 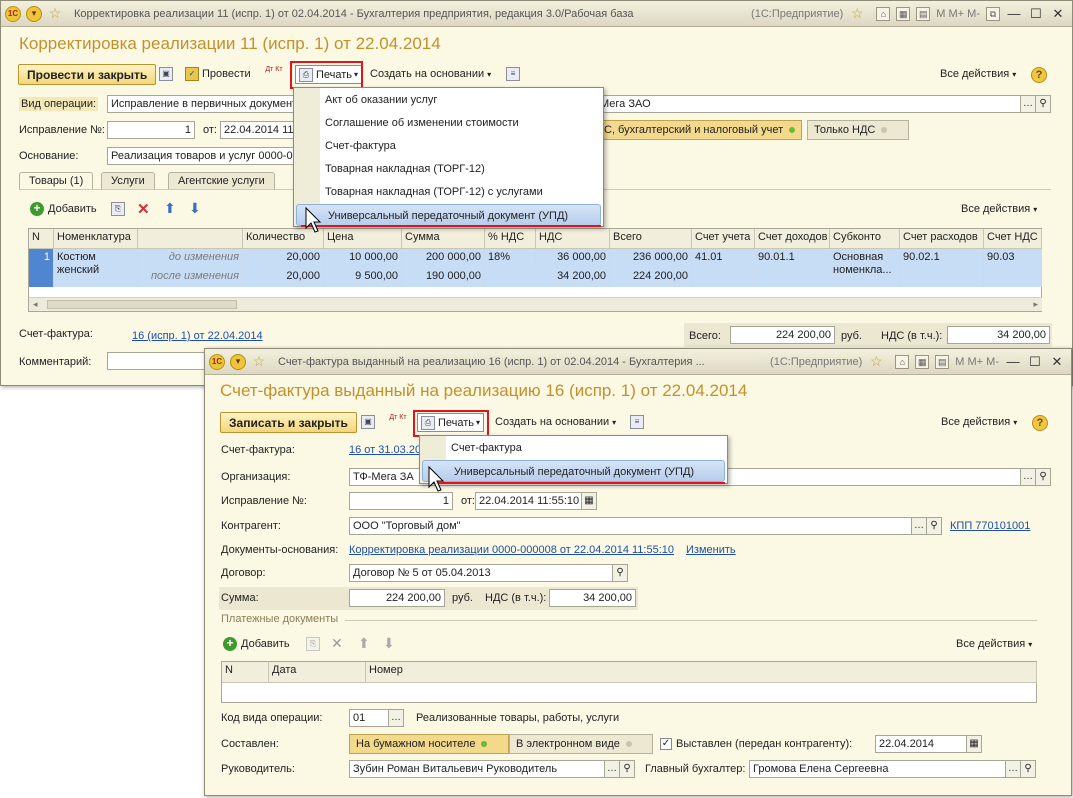 I want to click on col-vat: НДС, so click(x=573, y=239).